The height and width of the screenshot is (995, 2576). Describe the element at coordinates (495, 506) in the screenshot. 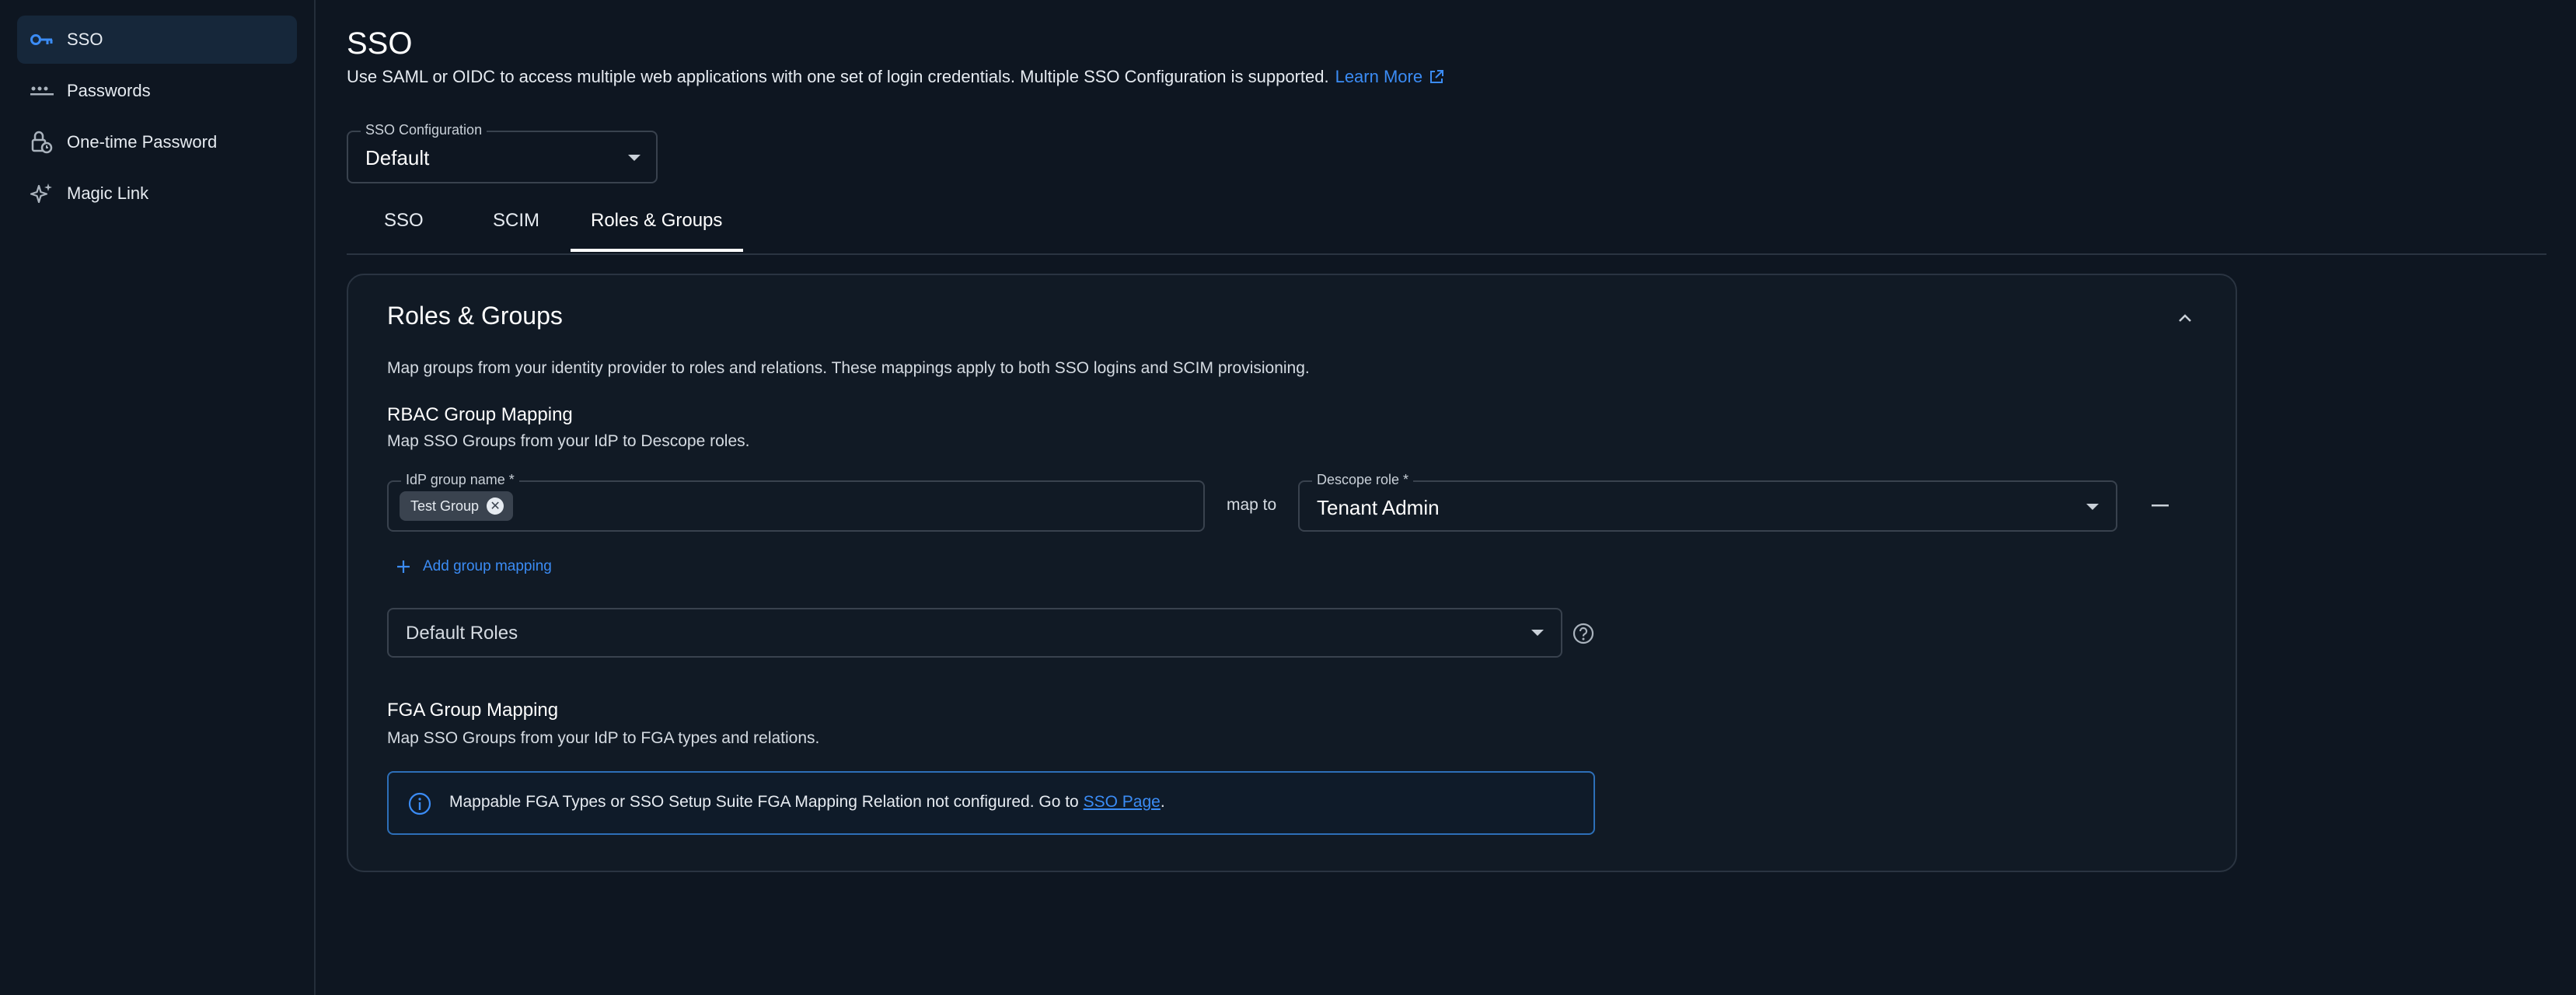

I see `remove-chip-icon: ✕` at that location.